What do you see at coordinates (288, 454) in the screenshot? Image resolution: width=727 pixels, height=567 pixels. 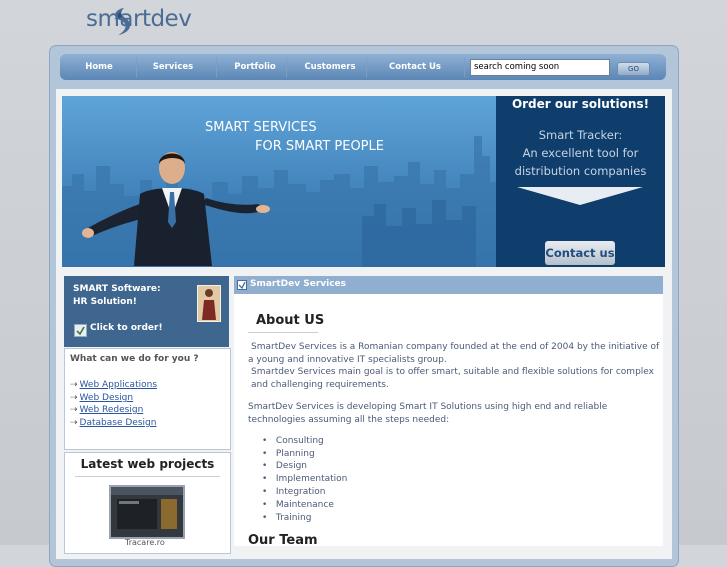 I see `step-item: • Planning` at bounding box center [288, 454].